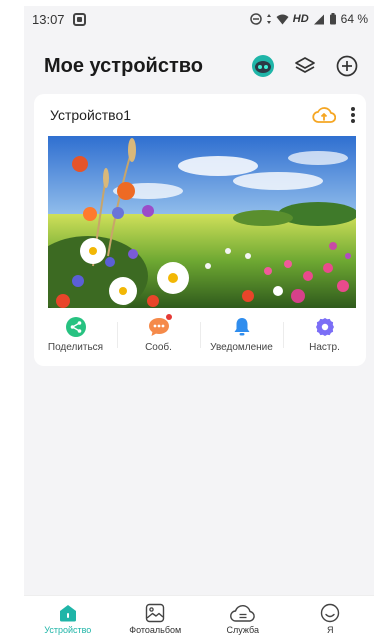  What do you see at coordinates (91, 115) in the screenshot?
I see `device-name: Устройство1` at bounding box center [91, 115].